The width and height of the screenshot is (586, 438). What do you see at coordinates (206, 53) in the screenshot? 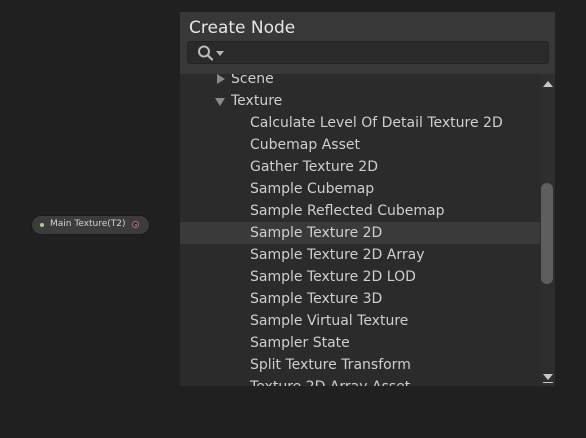
I see `search-icon` at bounding box center [206, 53].